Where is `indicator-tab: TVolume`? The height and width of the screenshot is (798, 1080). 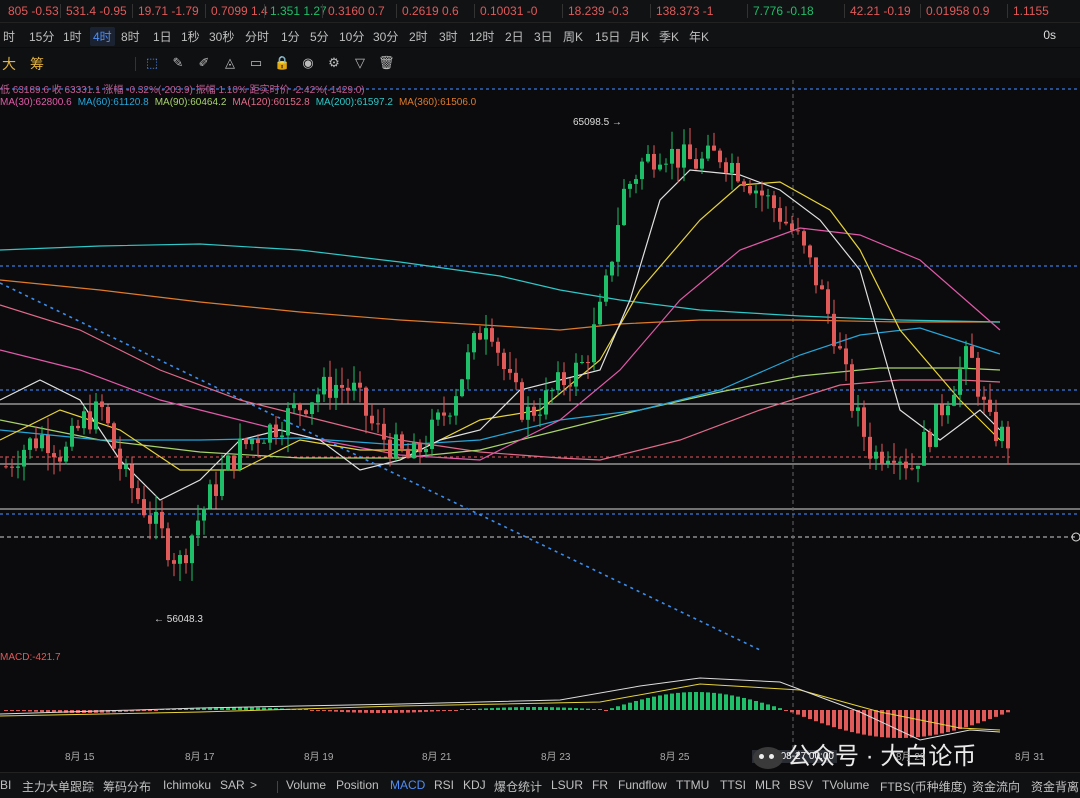 indicator-tab: TVolume is located at coordinates (845, 785).